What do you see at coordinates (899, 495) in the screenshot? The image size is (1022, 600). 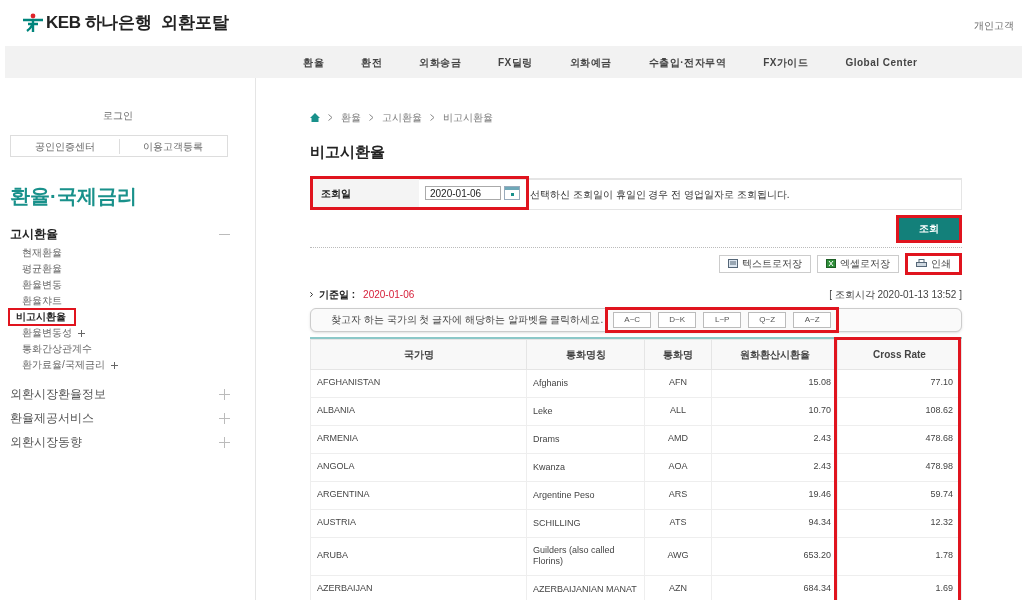 I see `table-cell: 59.74` at bounding box center [899, 495].